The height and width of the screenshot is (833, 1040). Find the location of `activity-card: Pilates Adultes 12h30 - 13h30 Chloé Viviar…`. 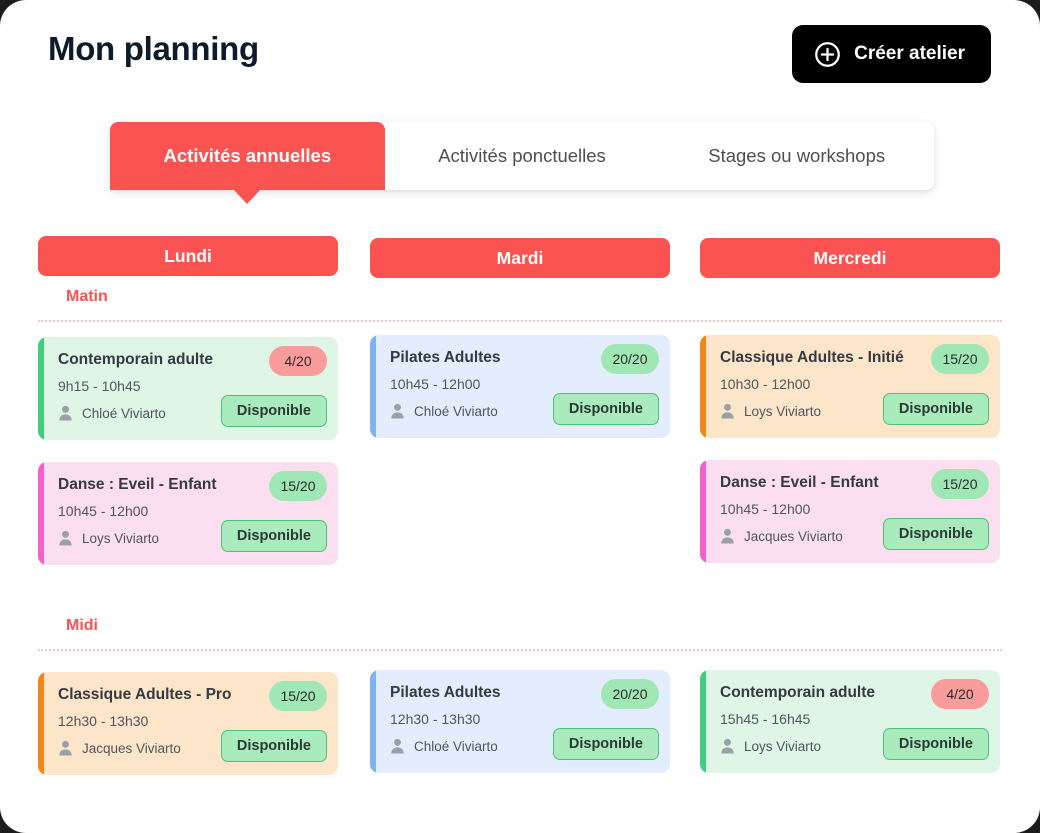

activity-card: Pilates Adultes 12h30 - 13h30 Chloé Viviar… is located at coordinates (520, 721).